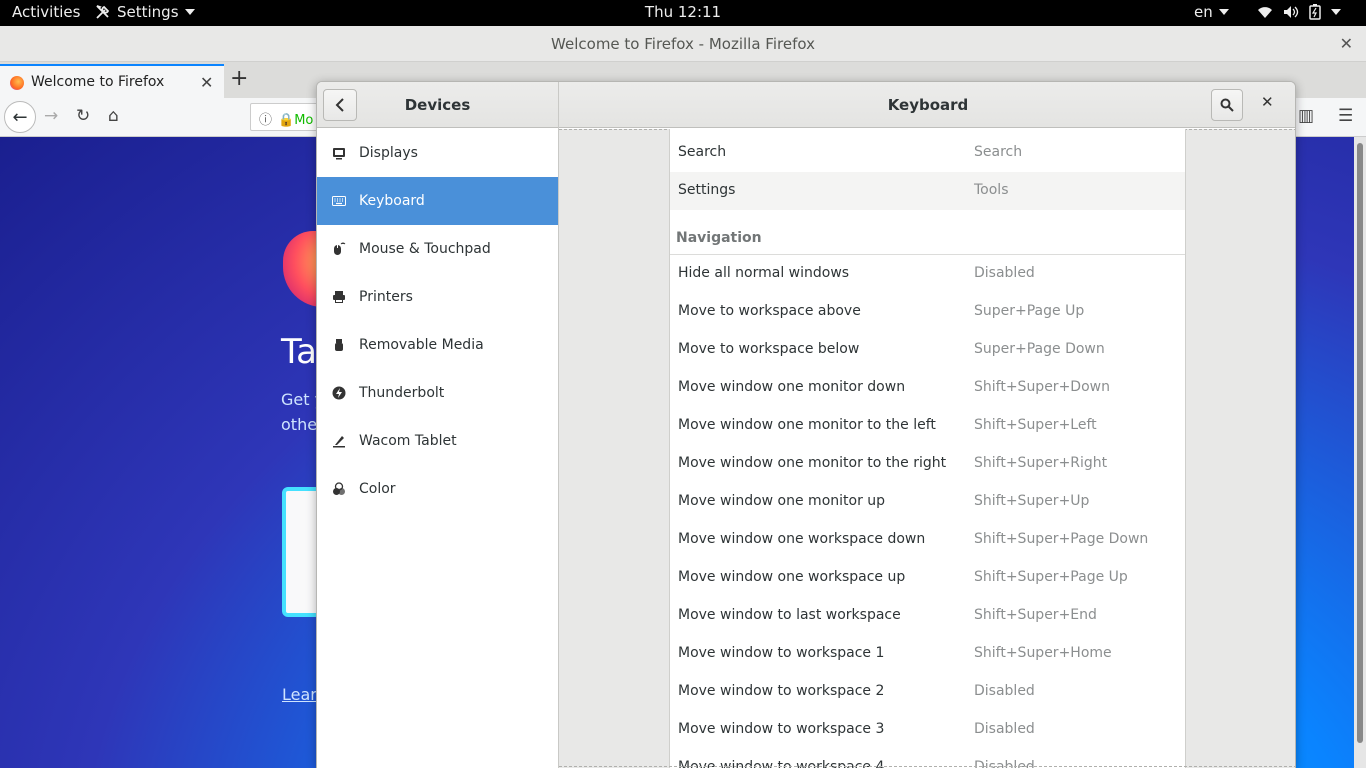 Image resolution: width=1366 pixels, height=768 pixels. I want to click on dashed-separator, so click(927, 766).